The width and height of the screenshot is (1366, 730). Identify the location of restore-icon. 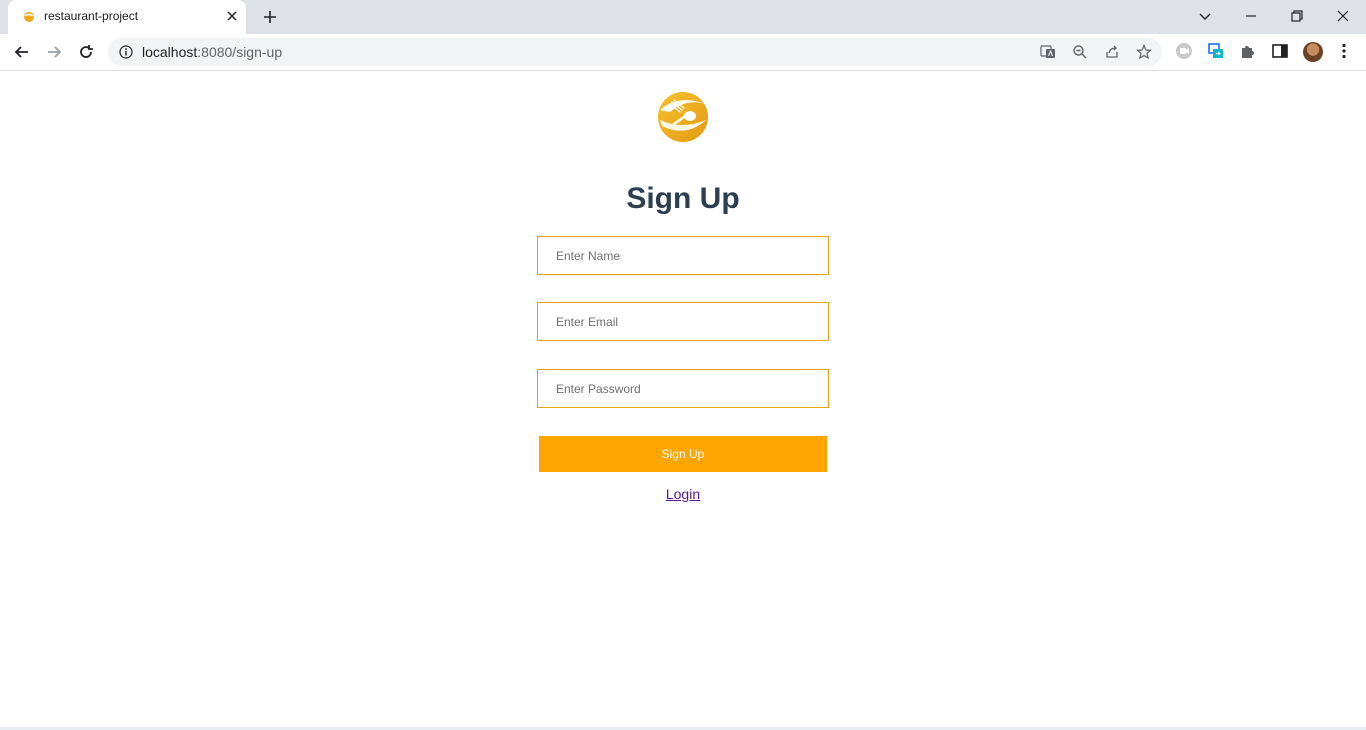
(1297, 16).